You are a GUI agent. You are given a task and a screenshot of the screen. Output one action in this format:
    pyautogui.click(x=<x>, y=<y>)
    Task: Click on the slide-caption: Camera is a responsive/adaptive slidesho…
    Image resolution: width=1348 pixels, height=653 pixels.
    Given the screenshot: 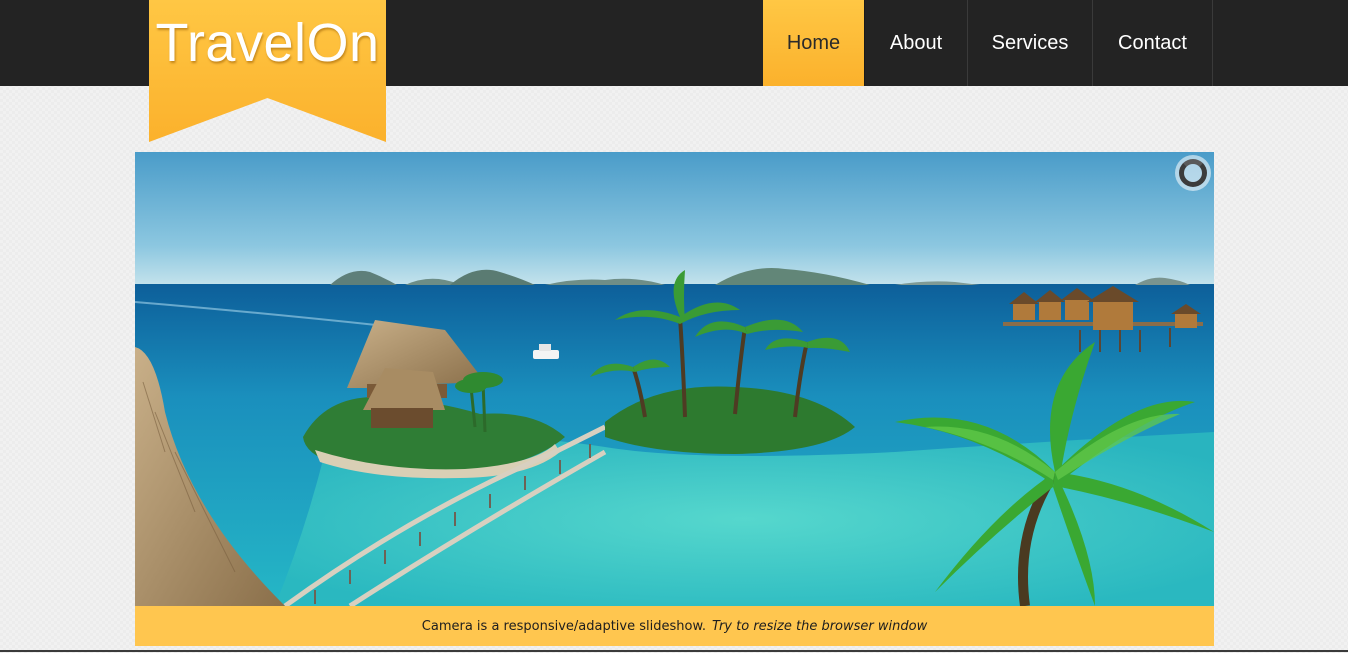 What is the action you would take?
    pyautogui.click(x=674, y=626)
    